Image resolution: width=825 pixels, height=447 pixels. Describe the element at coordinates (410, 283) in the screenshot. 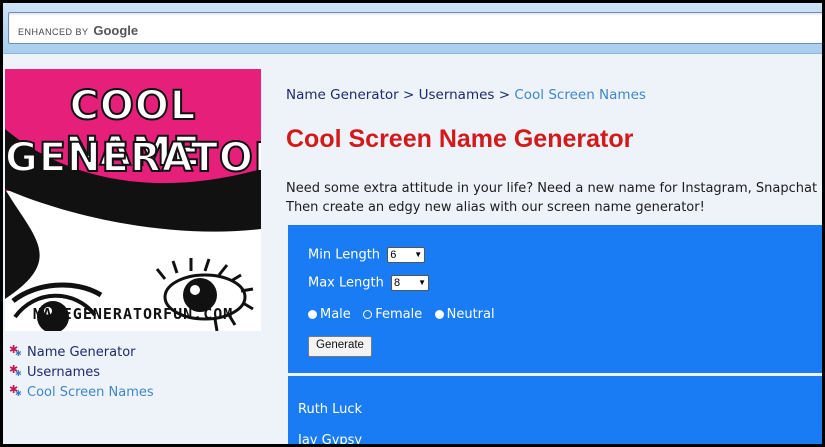

I see `max-length-select: 8 ▼` at that location.